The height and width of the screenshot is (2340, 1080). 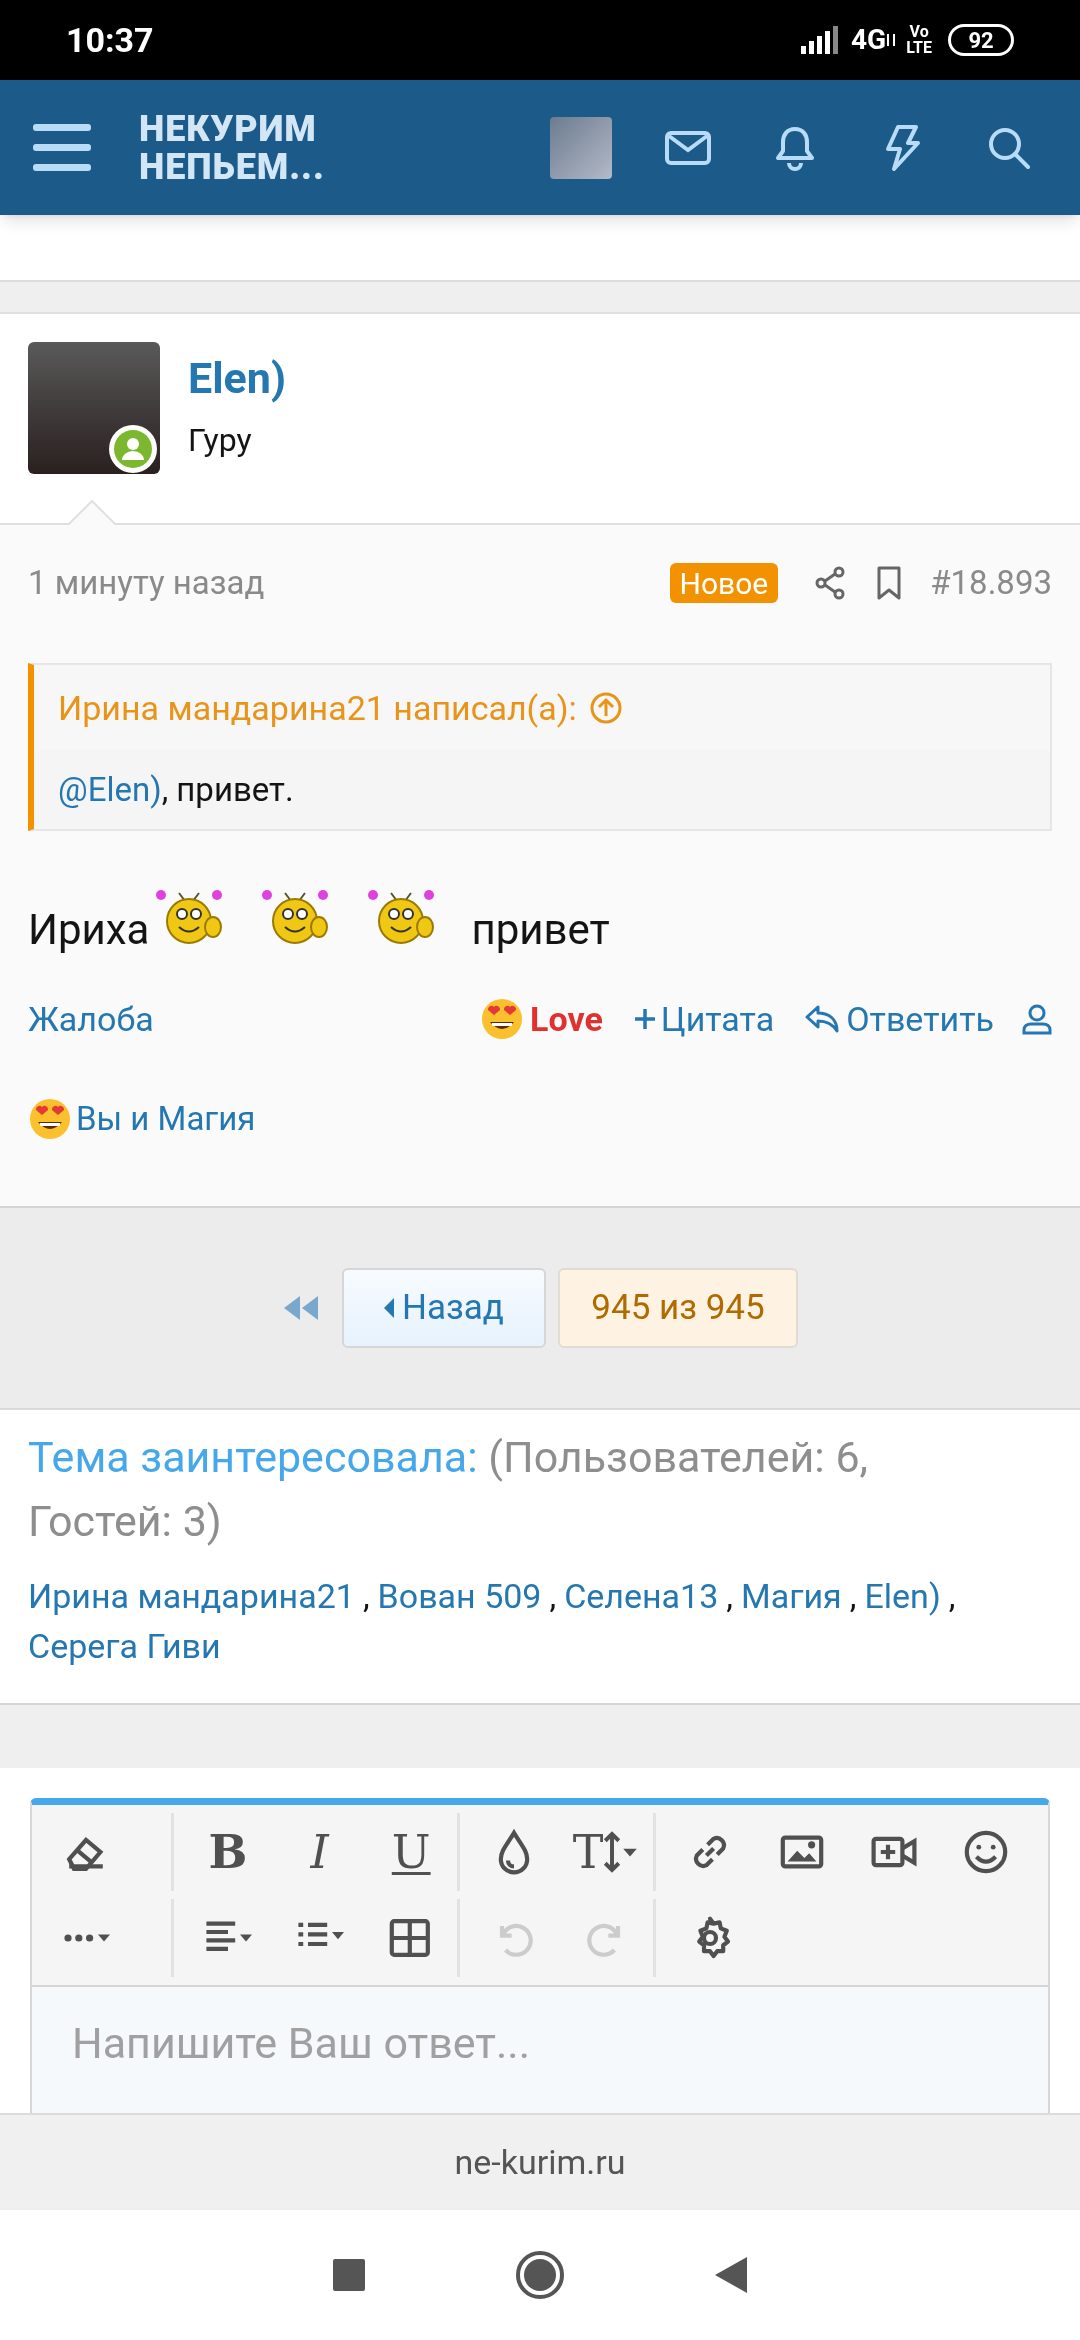 What do you see at coordinates (228, 1852) in the screenshot?
I see `bold-button: B` at bounding box center [228, 1852].